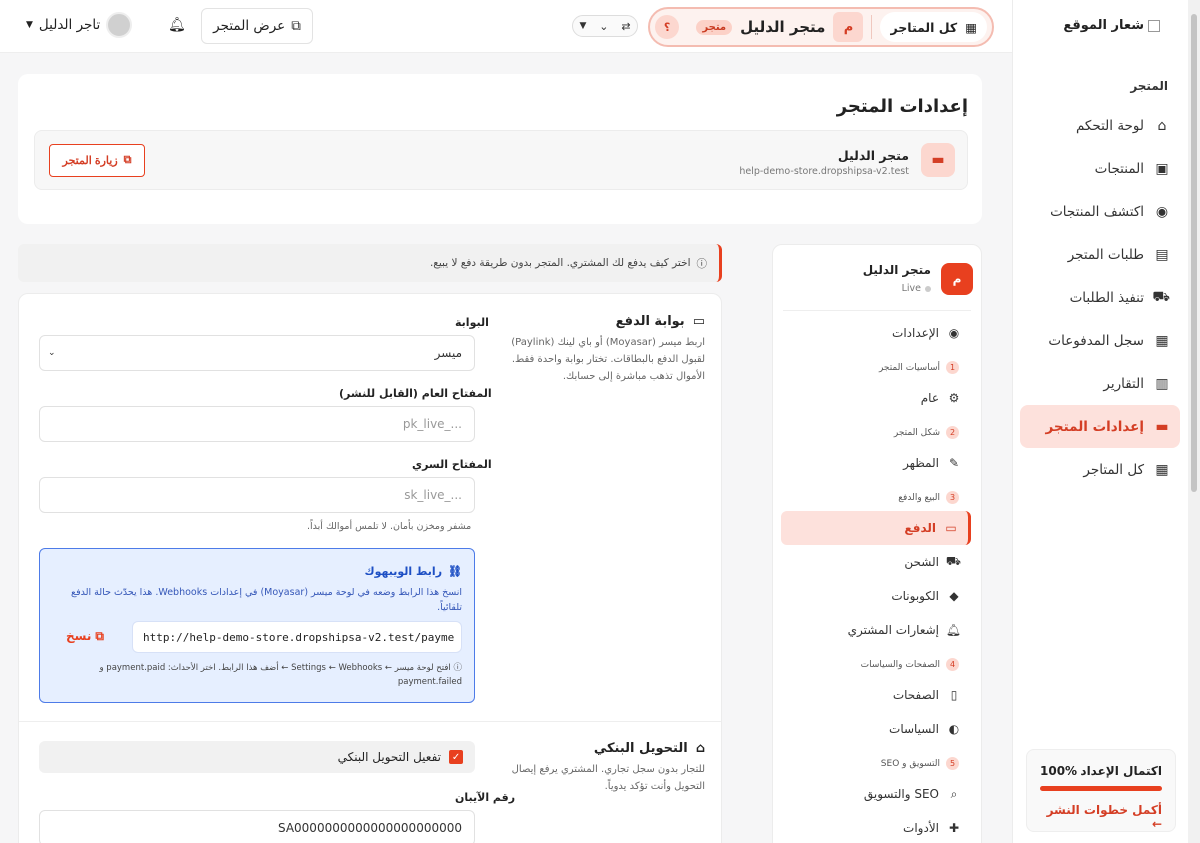 The image size is (1200, 843). I want to click on settings-item-coupons: ◆ الكوبونات, so click(876, 596).